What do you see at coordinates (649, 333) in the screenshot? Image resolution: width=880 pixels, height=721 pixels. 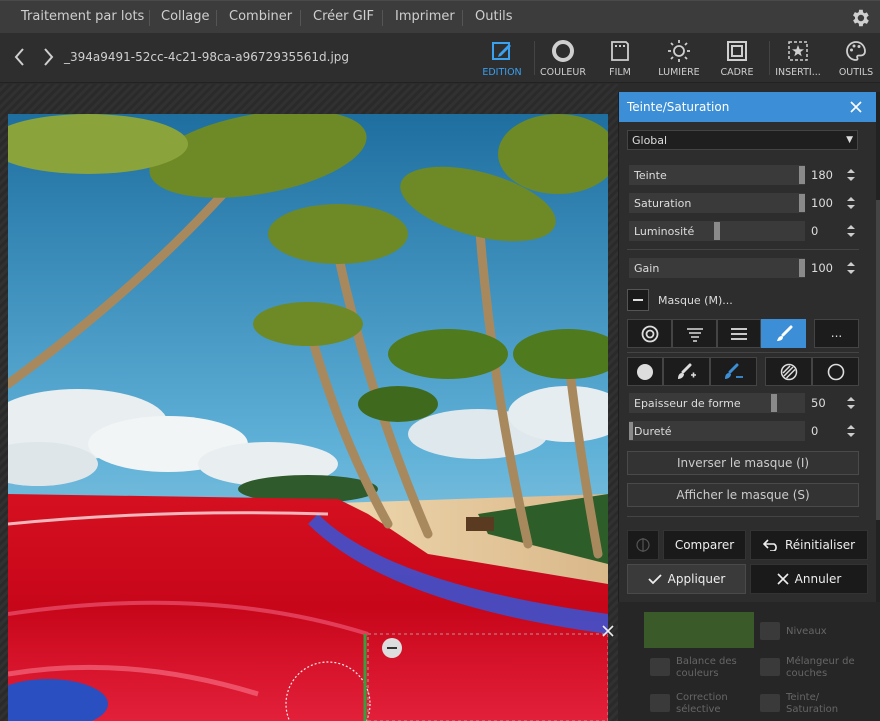 I see `radial-mask-button` at bounding box center [649, 333].